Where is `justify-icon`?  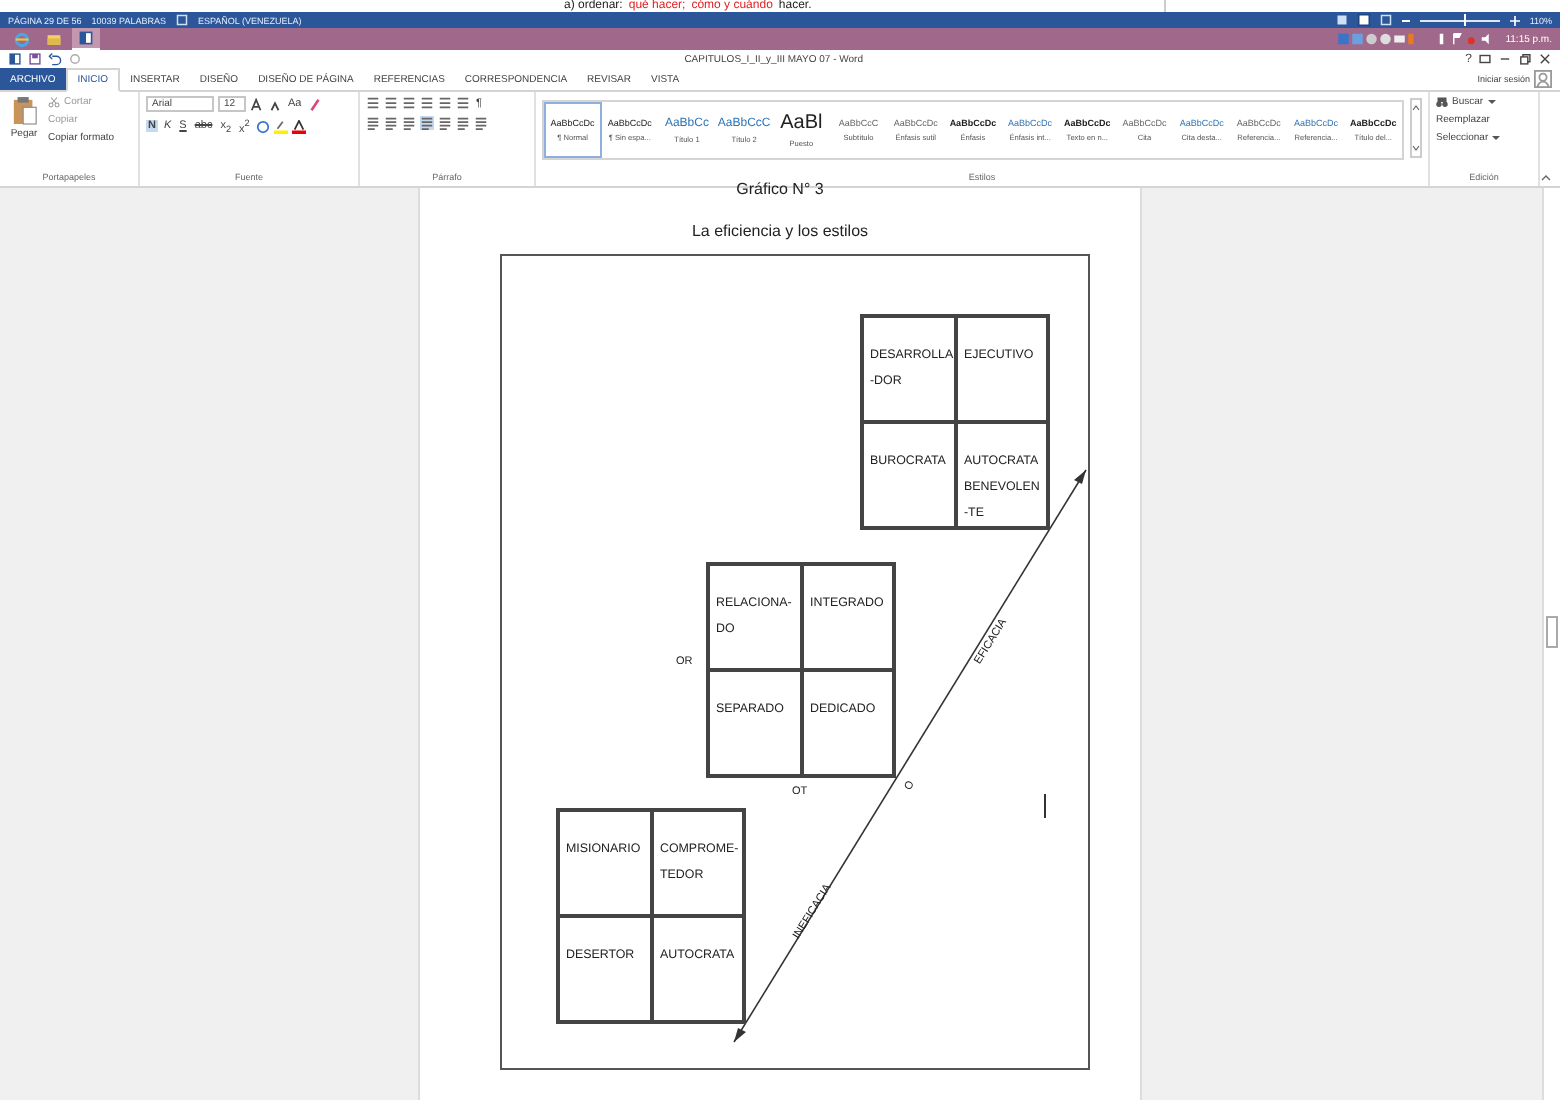 justify-icon is located at coordinates (427, 123).